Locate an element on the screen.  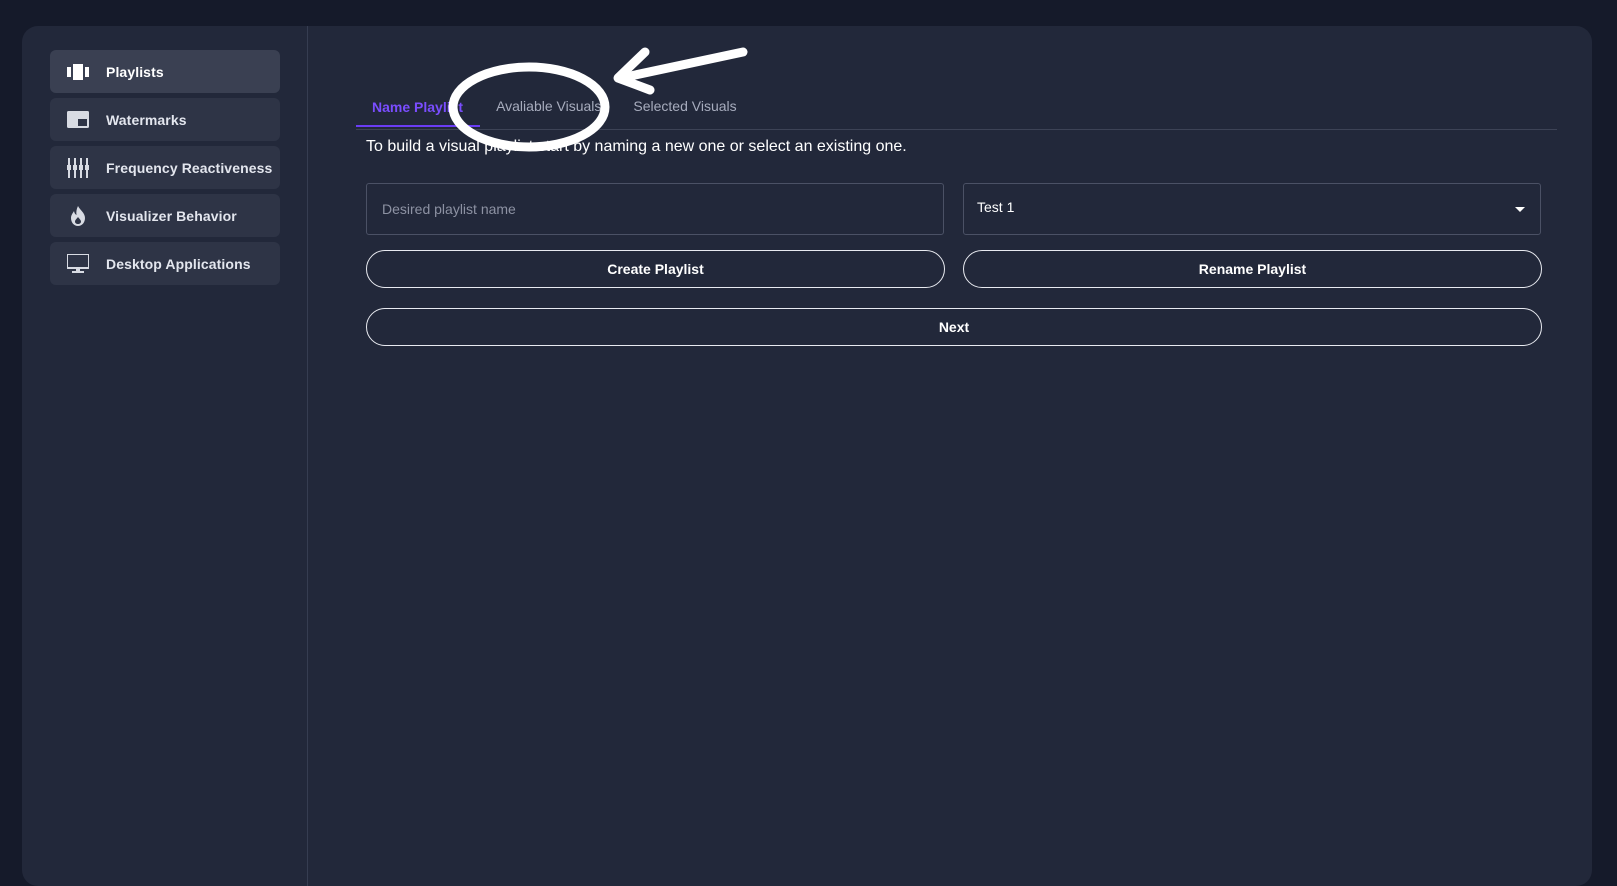
sidebar-item-desktop-applications: Desktop Applications is located at coordinates (165, 263).